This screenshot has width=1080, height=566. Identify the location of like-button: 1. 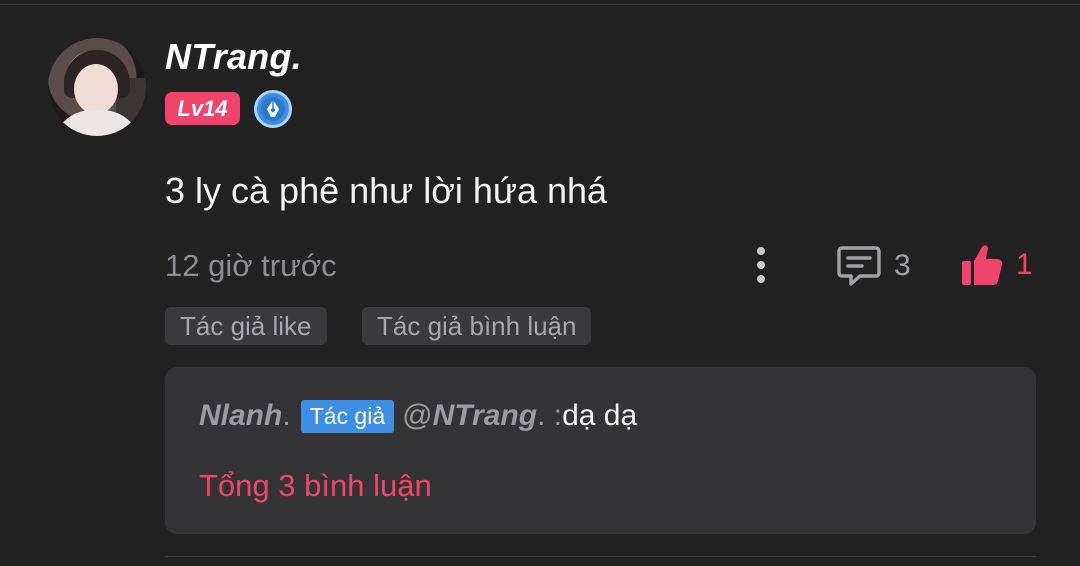
(996, 265).